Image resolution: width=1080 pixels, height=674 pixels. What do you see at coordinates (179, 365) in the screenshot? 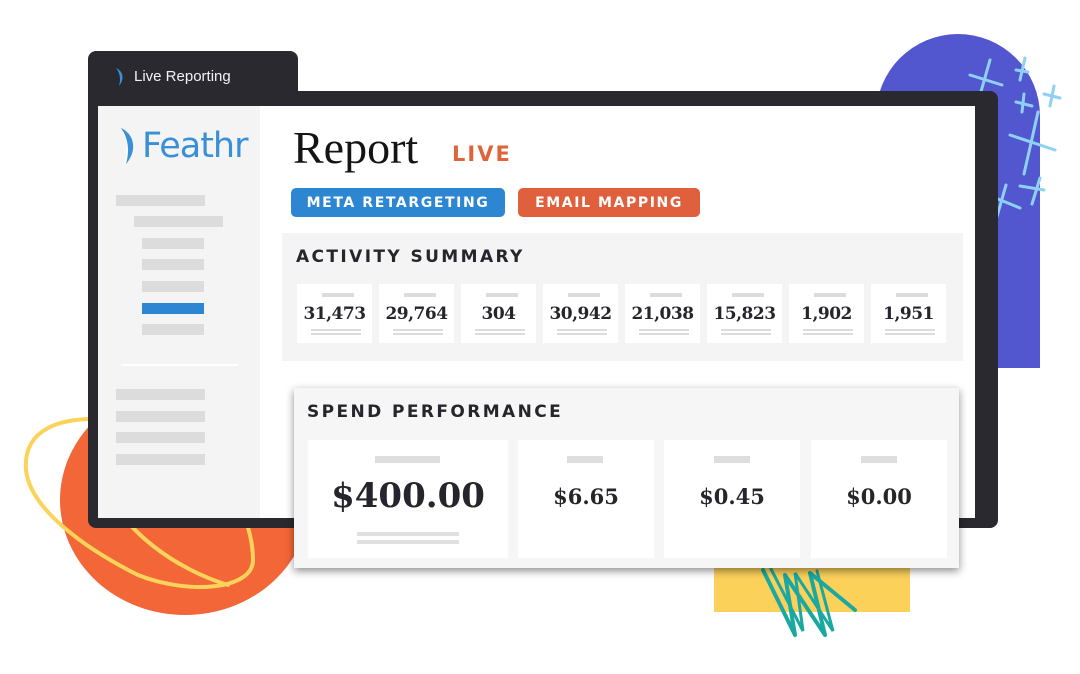
I see `sidebar-divider` at bounding box center [179, 365].